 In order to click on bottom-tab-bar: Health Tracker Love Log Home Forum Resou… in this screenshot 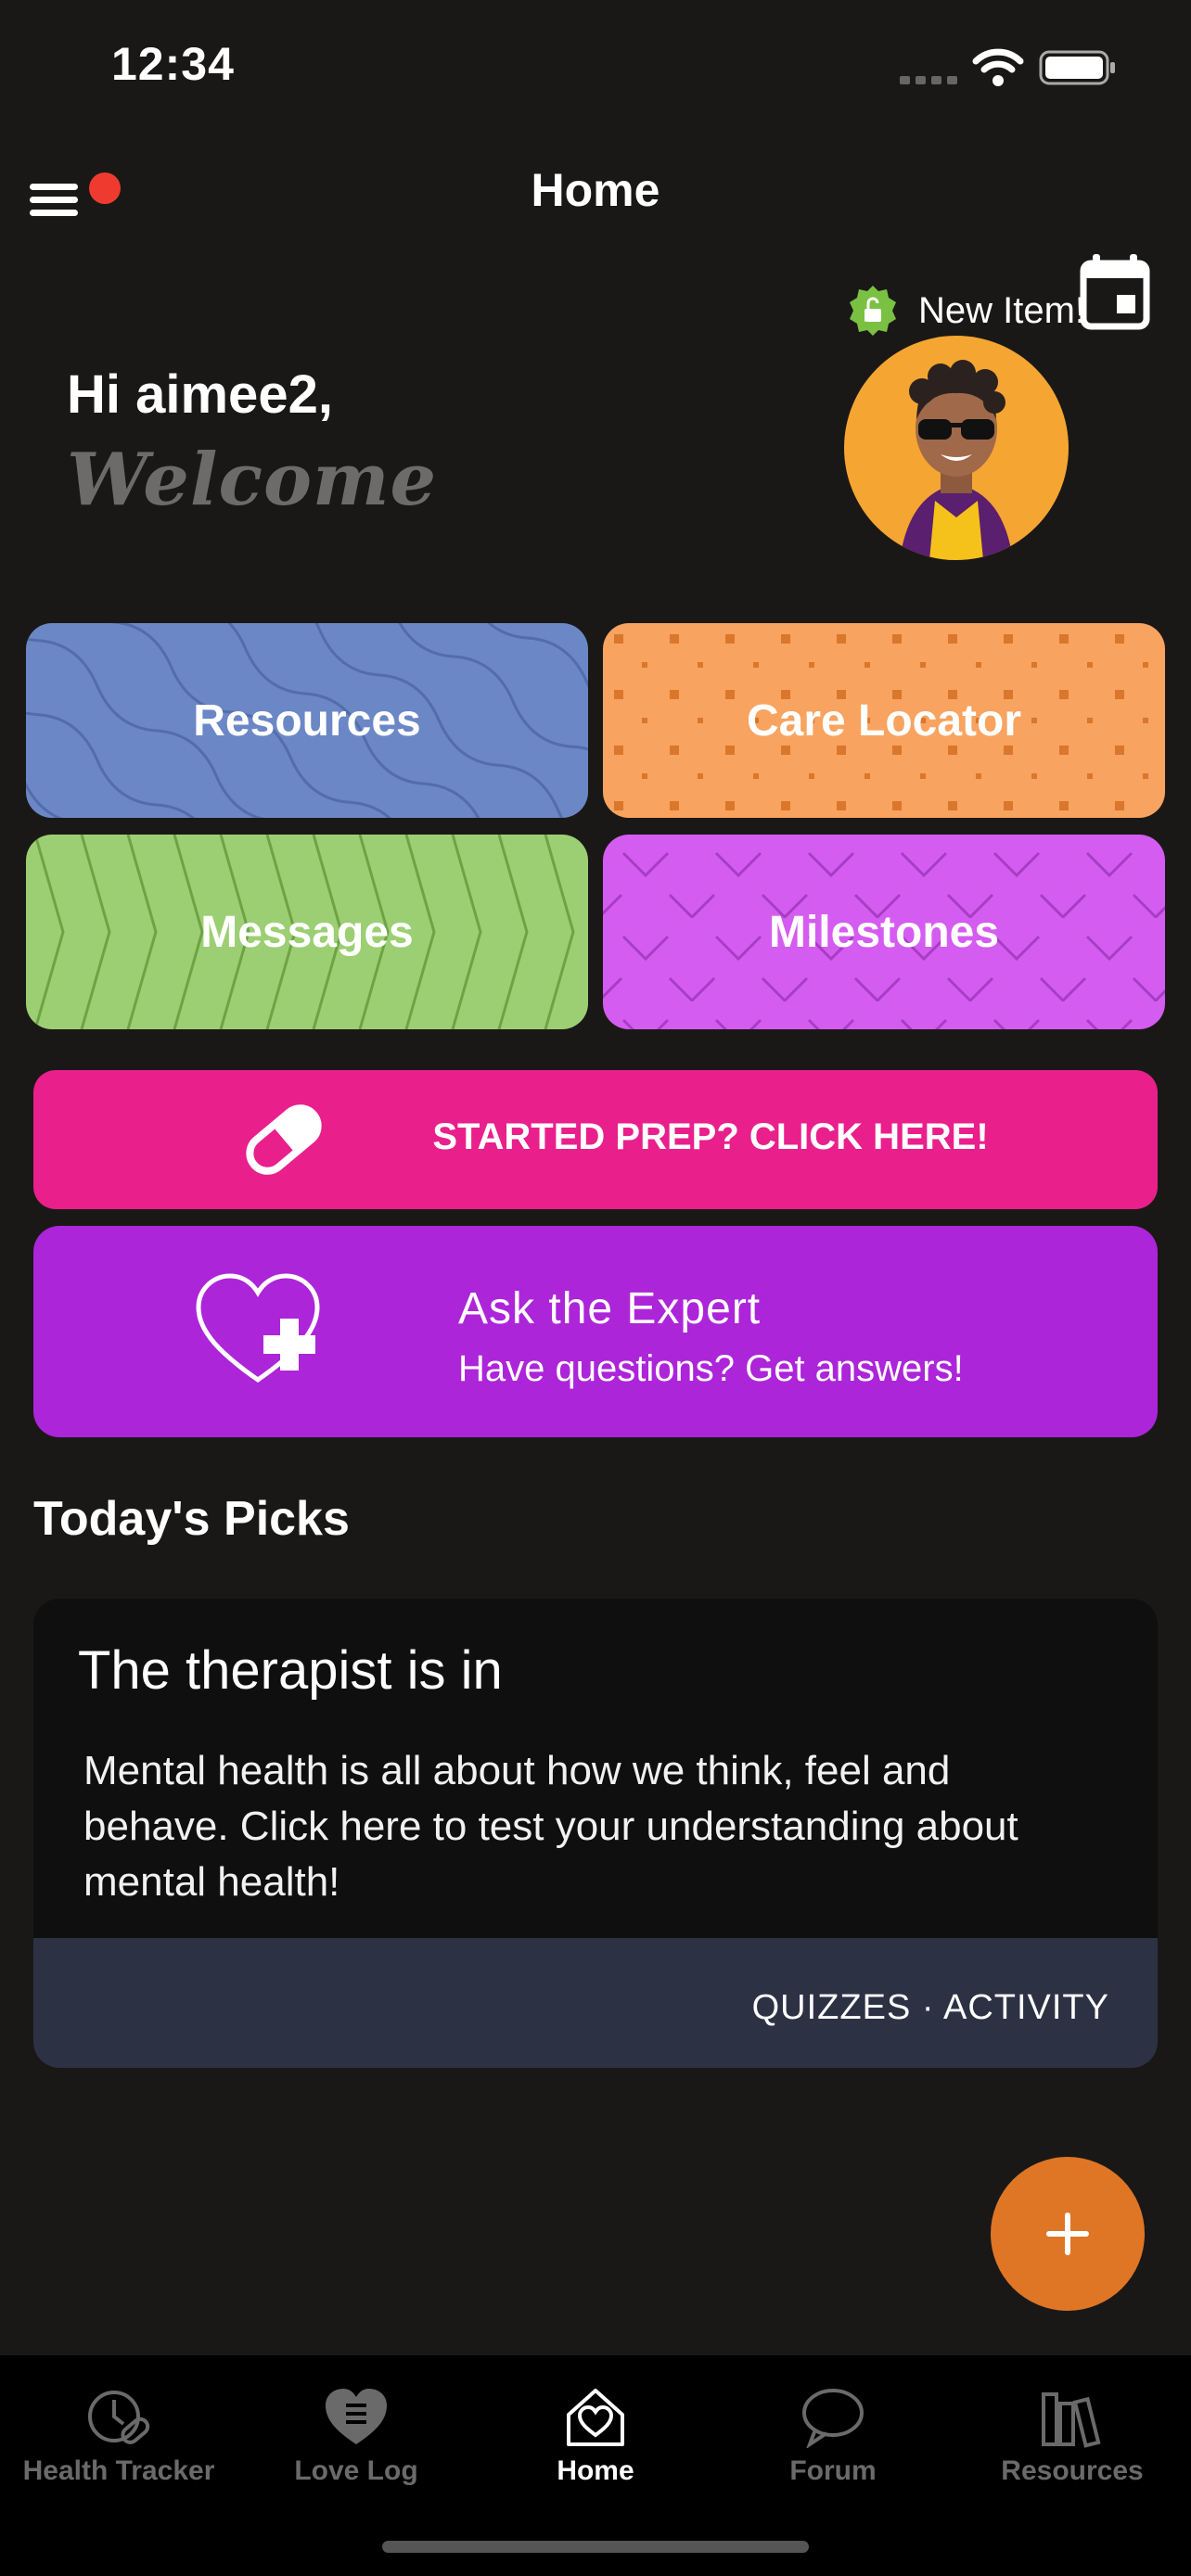, I will do `click(595, 2465)`.